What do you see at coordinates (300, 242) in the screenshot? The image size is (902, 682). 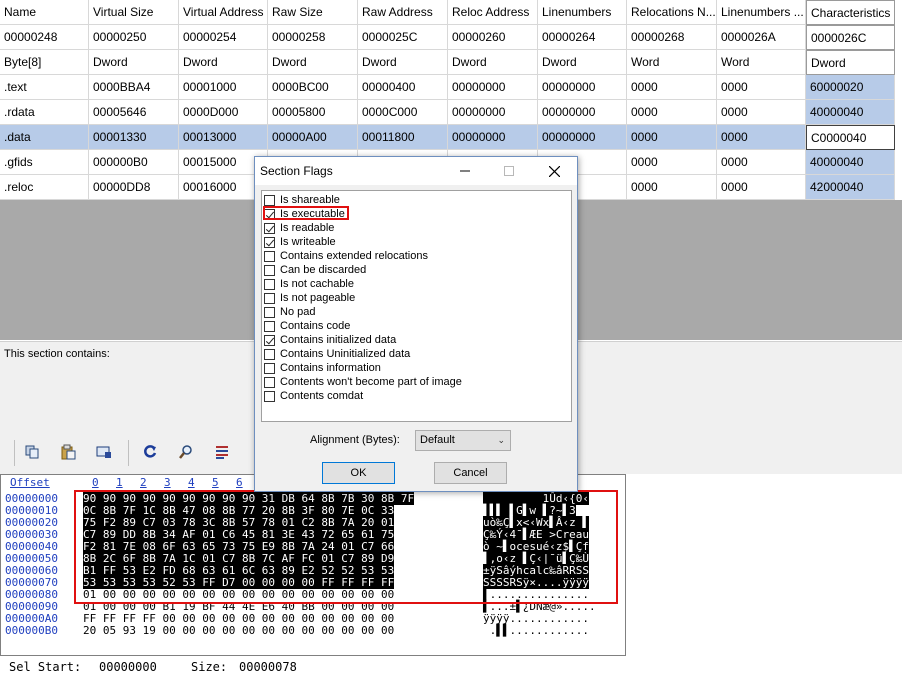 I see `flag-checkbox: Is writeable` at bounding box center [300, 242].